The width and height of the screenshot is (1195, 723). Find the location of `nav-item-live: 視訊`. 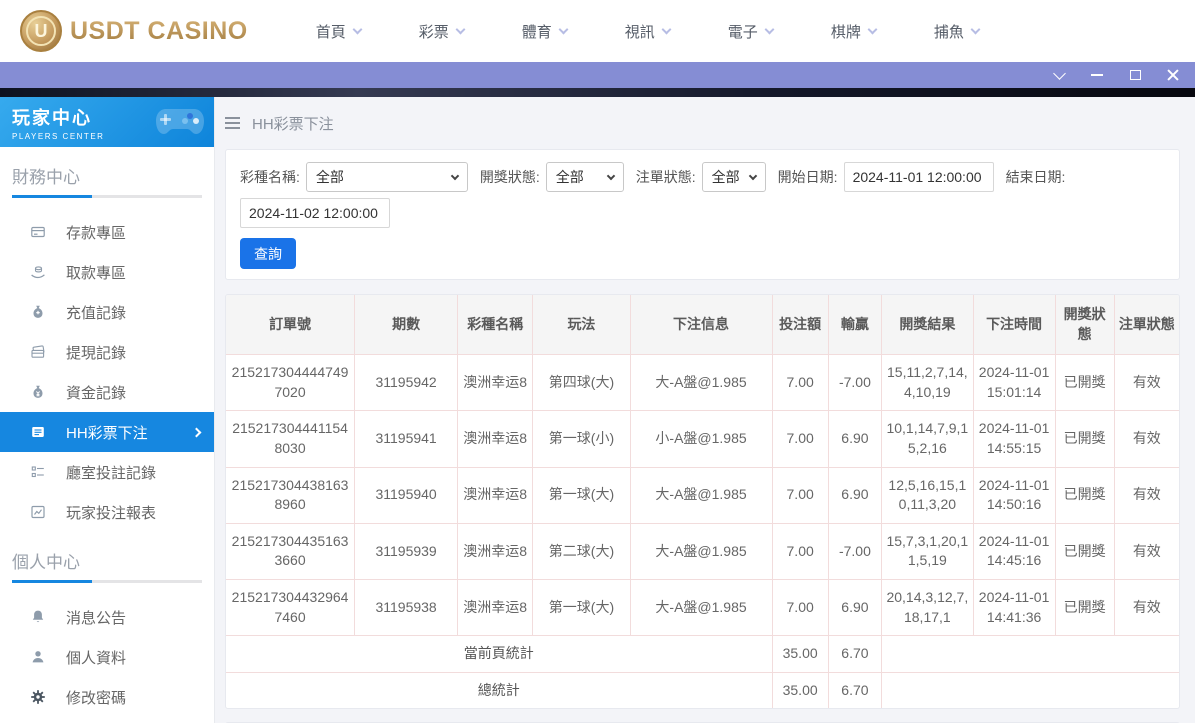

nav-item-live: 視訊 is located at coordinates (648, 31).